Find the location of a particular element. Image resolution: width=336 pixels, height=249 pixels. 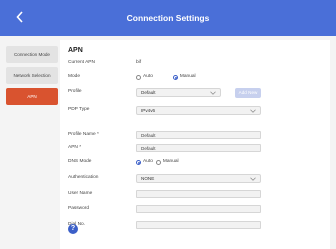

sidebar-item-network-selection: Network Selection is located at coordinates (32, 75).